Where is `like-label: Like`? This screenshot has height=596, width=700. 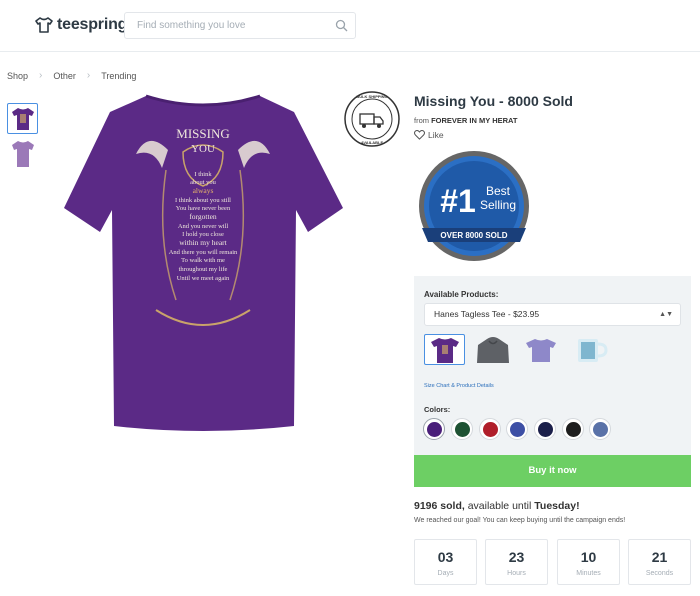
like-label: Like is located at coordinates (436, 135).